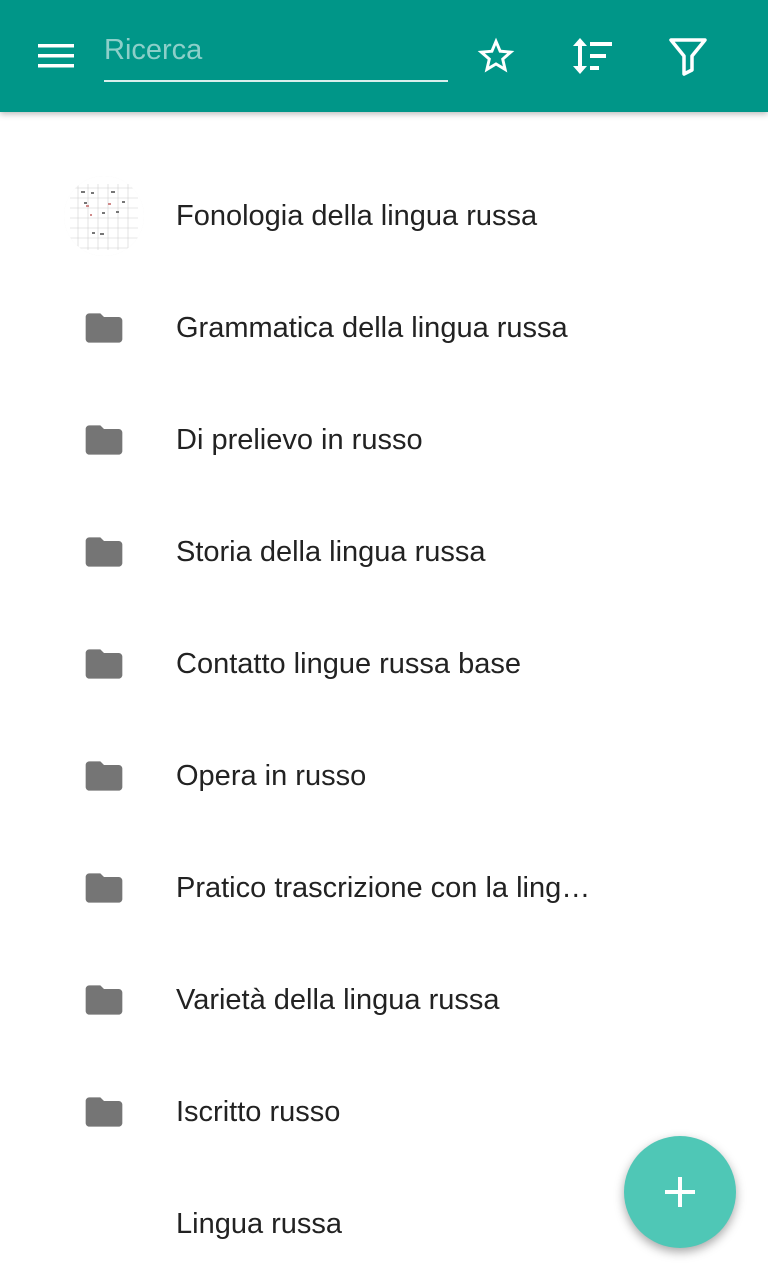 This screenshot has height=1280, width=768. I want to click on list-item: Pratico trascrizione con la lingua russa, so click(384, 888).